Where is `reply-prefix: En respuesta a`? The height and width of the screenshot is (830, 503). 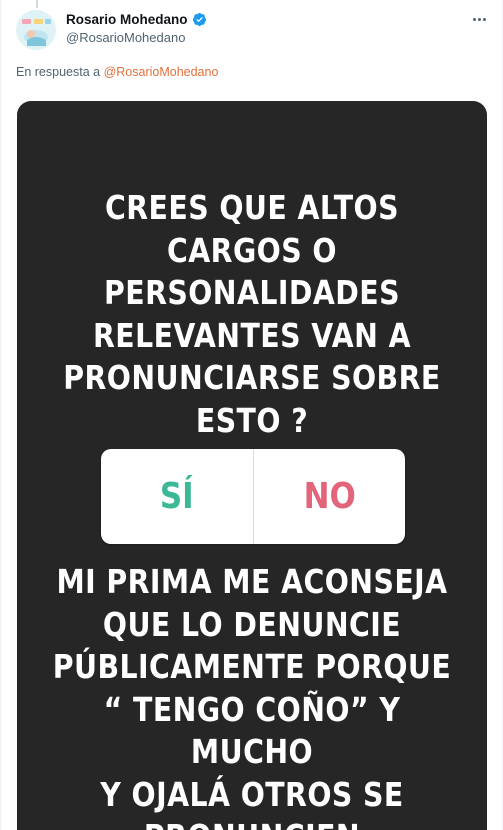
reply-prefix: En respuesta a is located at coordinates (58, 72).